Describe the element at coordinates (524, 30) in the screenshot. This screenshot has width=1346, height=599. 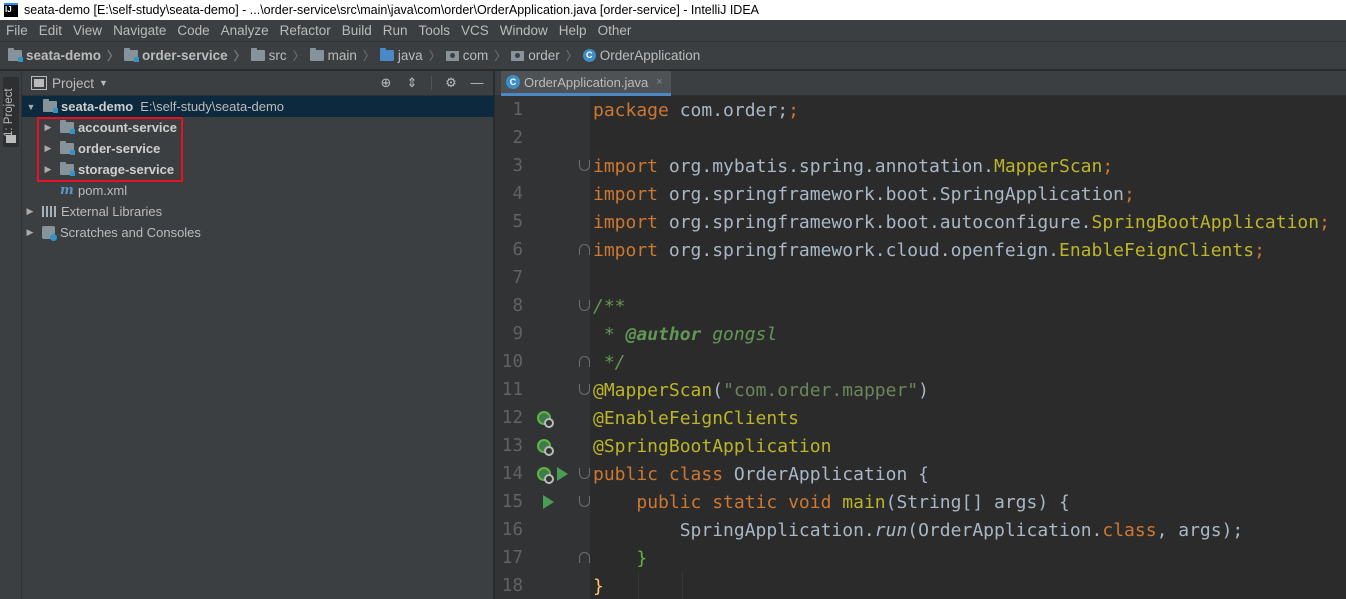
I see `menu-window: Window` at that location.